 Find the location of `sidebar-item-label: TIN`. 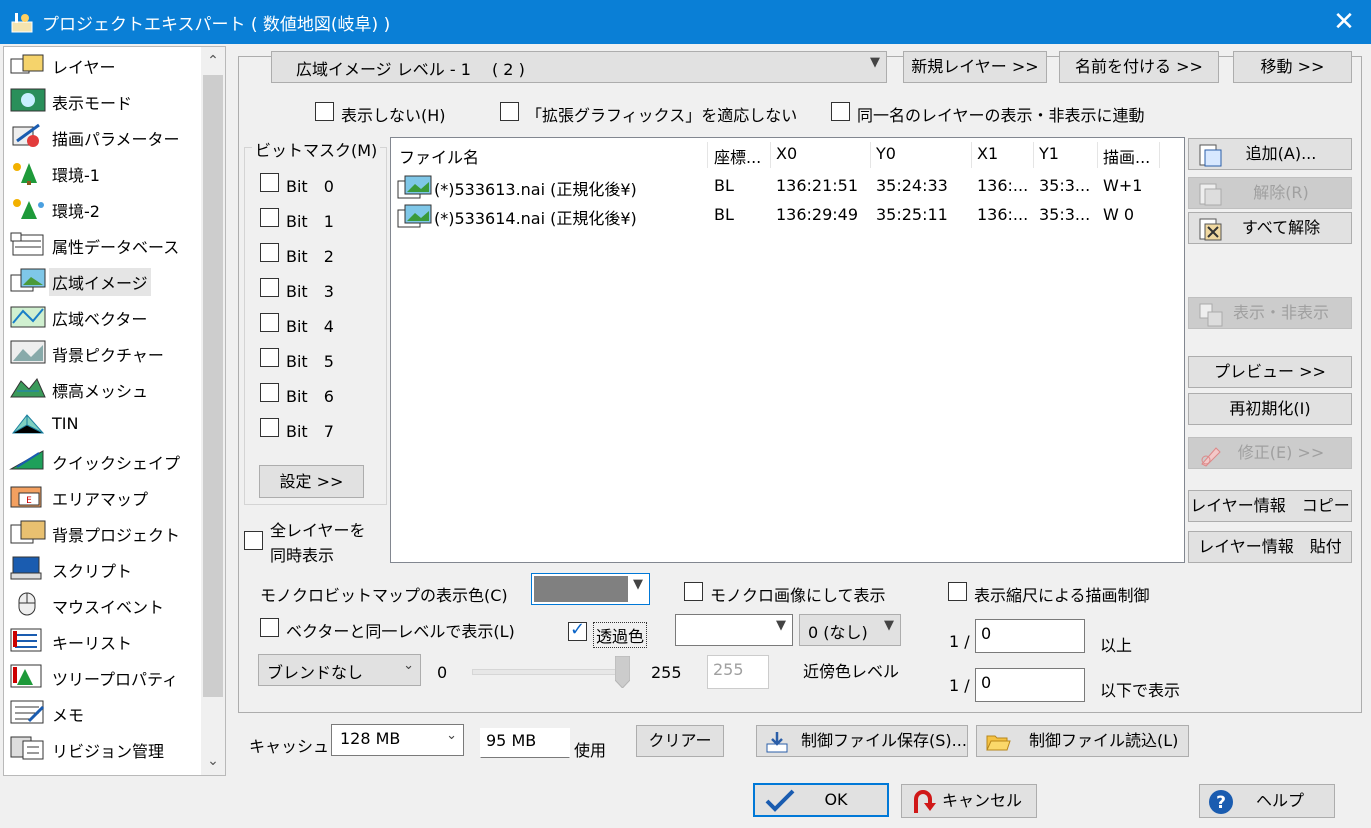

sidebar-item-label: TIN is located at coordinates (65, 423).